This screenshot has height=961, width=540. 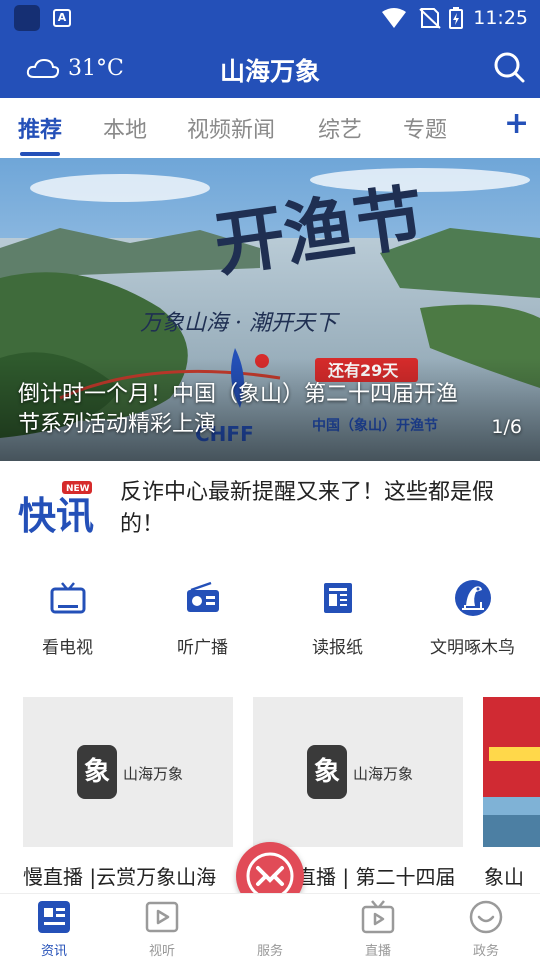 I want to click on quick-link-woodpecker: 文明啄木鸟, so click(x=472, y=616).